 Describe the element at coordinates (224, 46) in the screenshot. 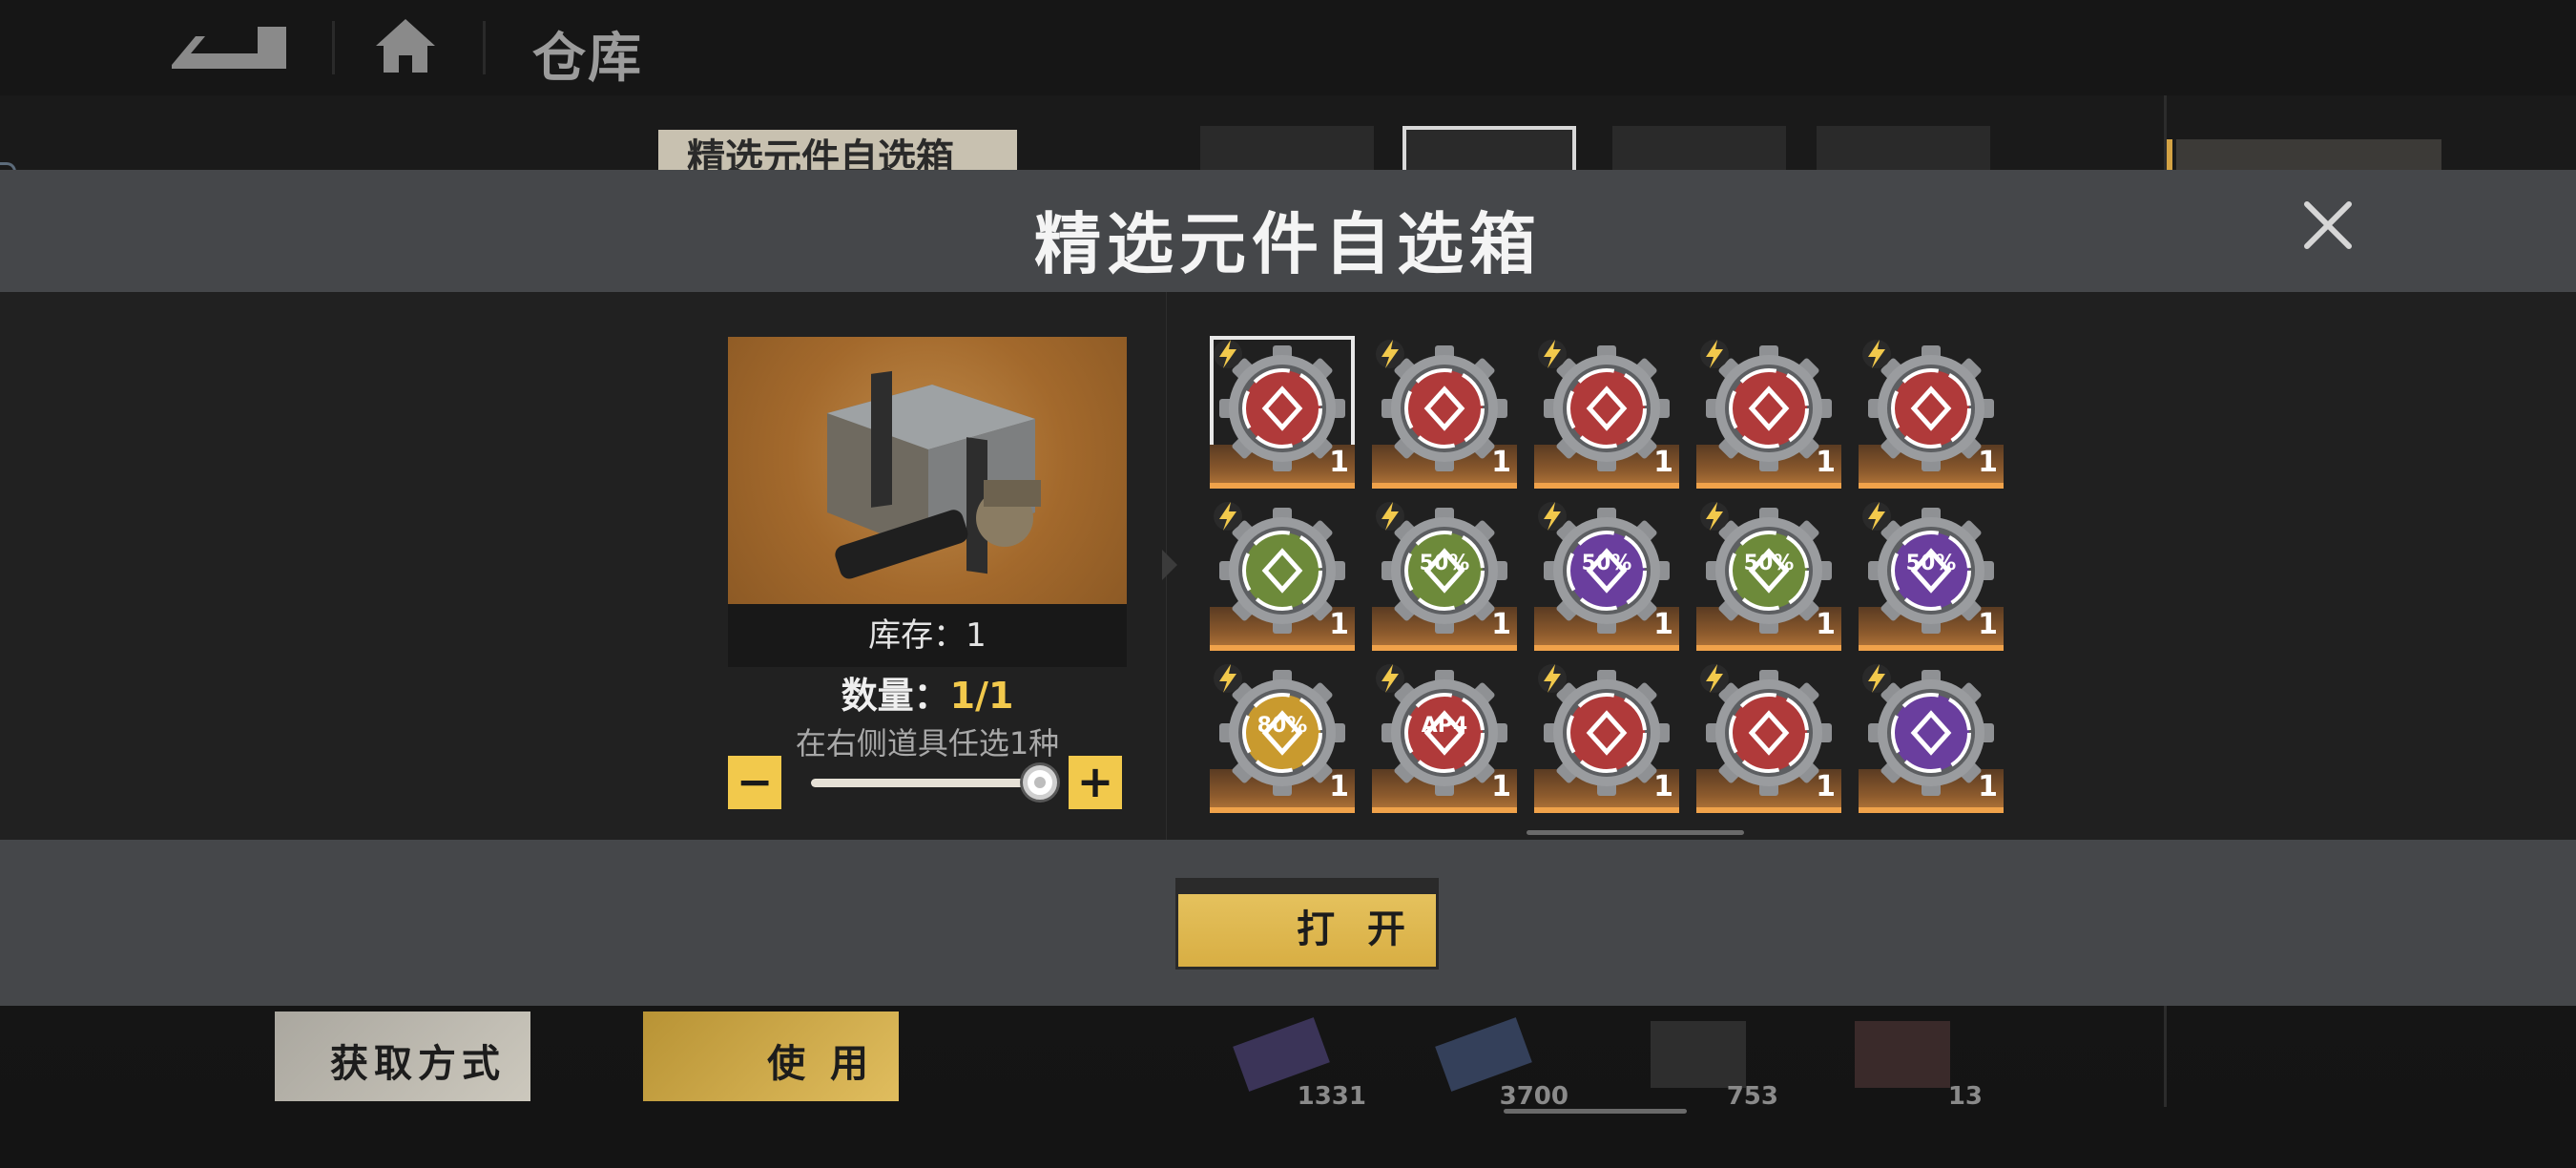

I see `back-arrow-icon` at that location.